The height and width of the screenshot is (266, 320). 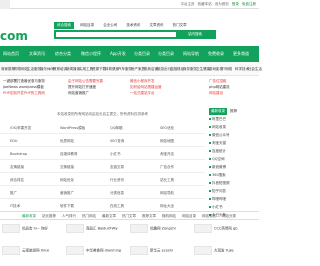 I want to click on grid-cell: EDU, so click(x=13, y=141).